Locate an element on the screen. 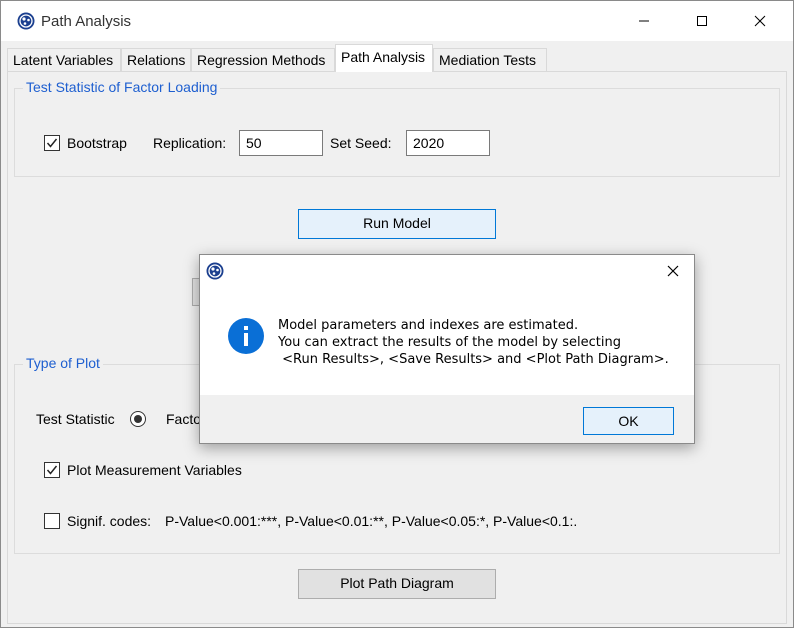  minimize-icon is located at coordinates (644, 21).